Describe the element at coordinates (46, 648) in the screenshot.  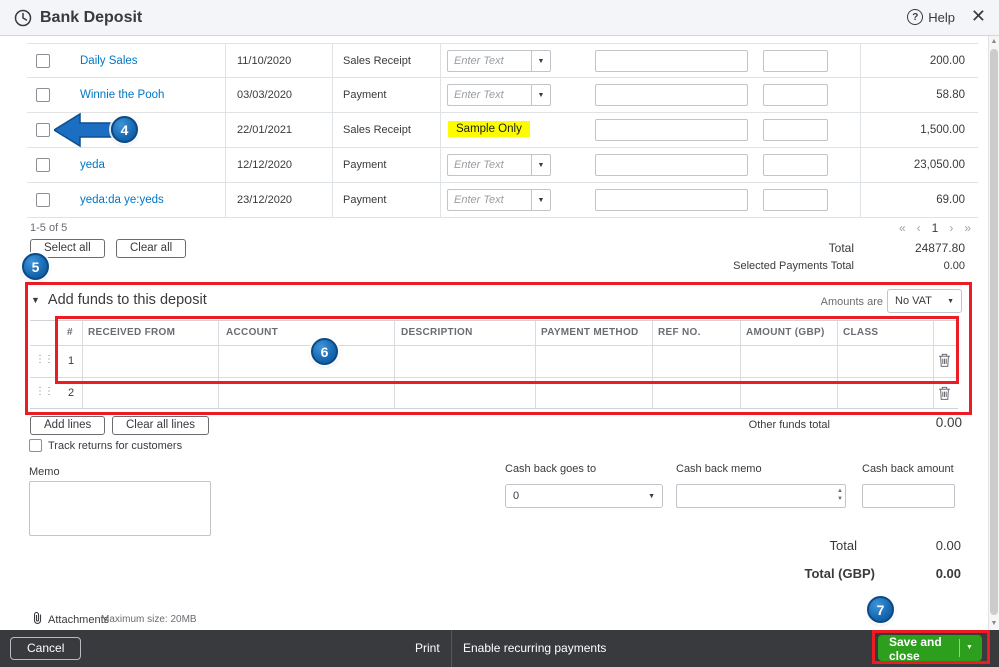
I see `cancel-button: Cancel` at that location.